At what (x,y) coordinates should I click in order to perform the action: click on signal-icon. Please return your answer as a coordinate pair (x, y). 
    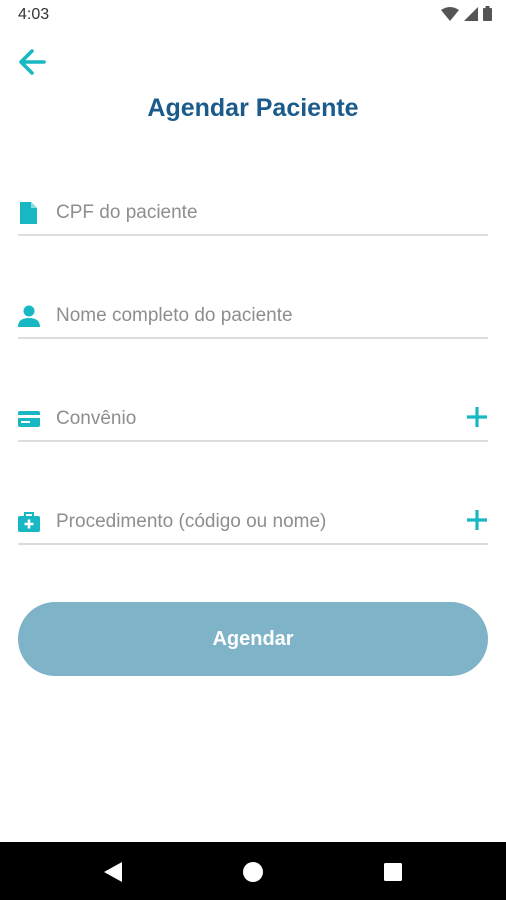
    Looking at the image, I should click on (471, 13).